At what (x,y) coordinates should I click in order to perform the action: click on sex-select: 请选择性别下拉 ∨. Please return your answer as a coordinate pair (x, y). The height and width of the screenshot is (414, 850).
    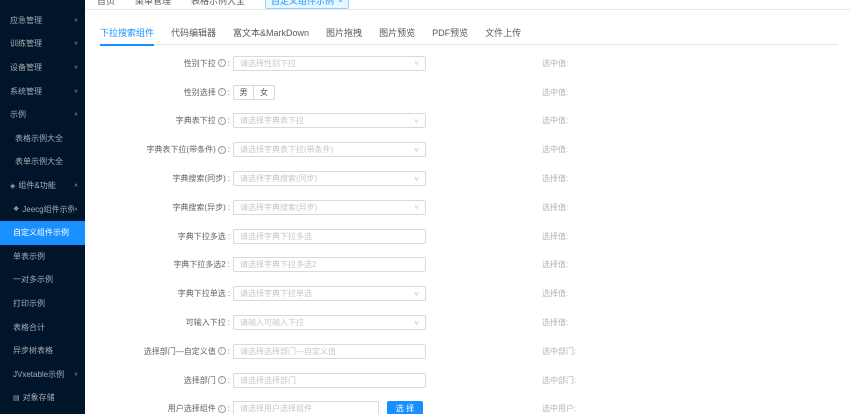
    Looking at the image, I should click on (329, 63).